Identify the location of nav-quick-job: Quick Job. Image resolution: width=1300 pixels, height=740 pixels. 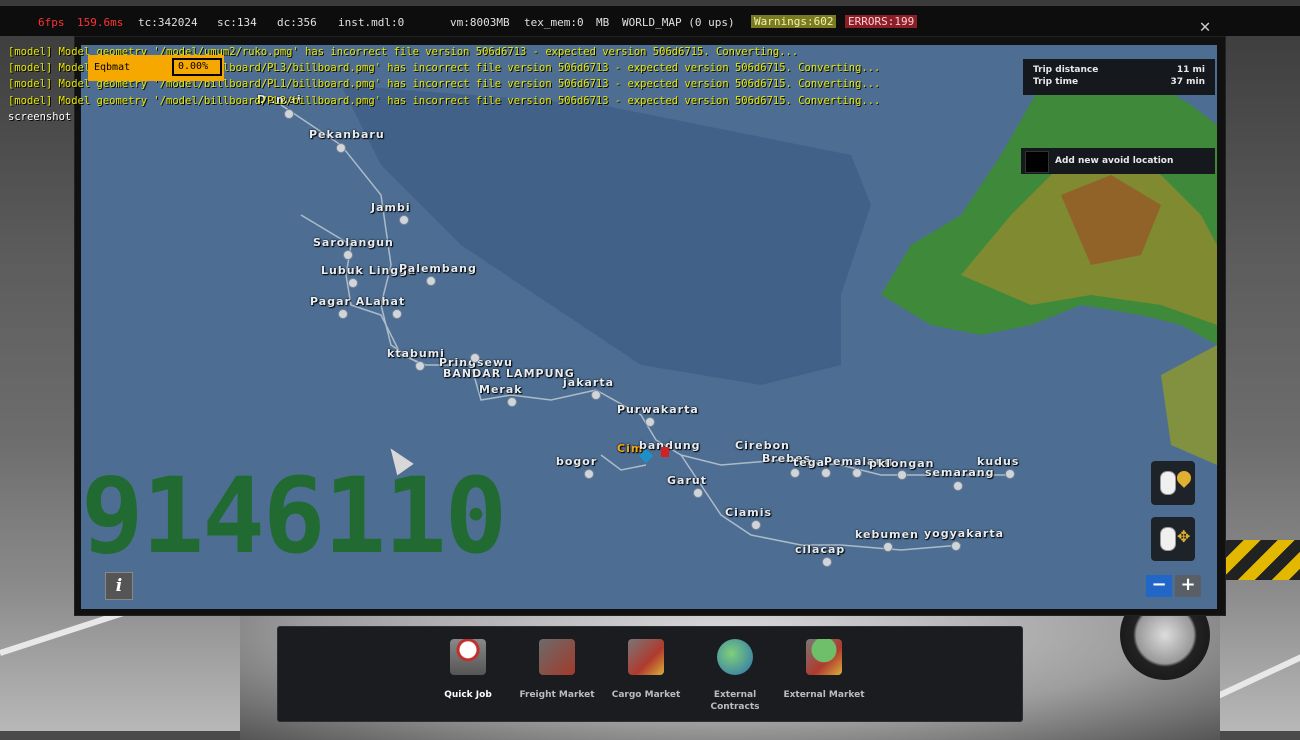
(468, 675).